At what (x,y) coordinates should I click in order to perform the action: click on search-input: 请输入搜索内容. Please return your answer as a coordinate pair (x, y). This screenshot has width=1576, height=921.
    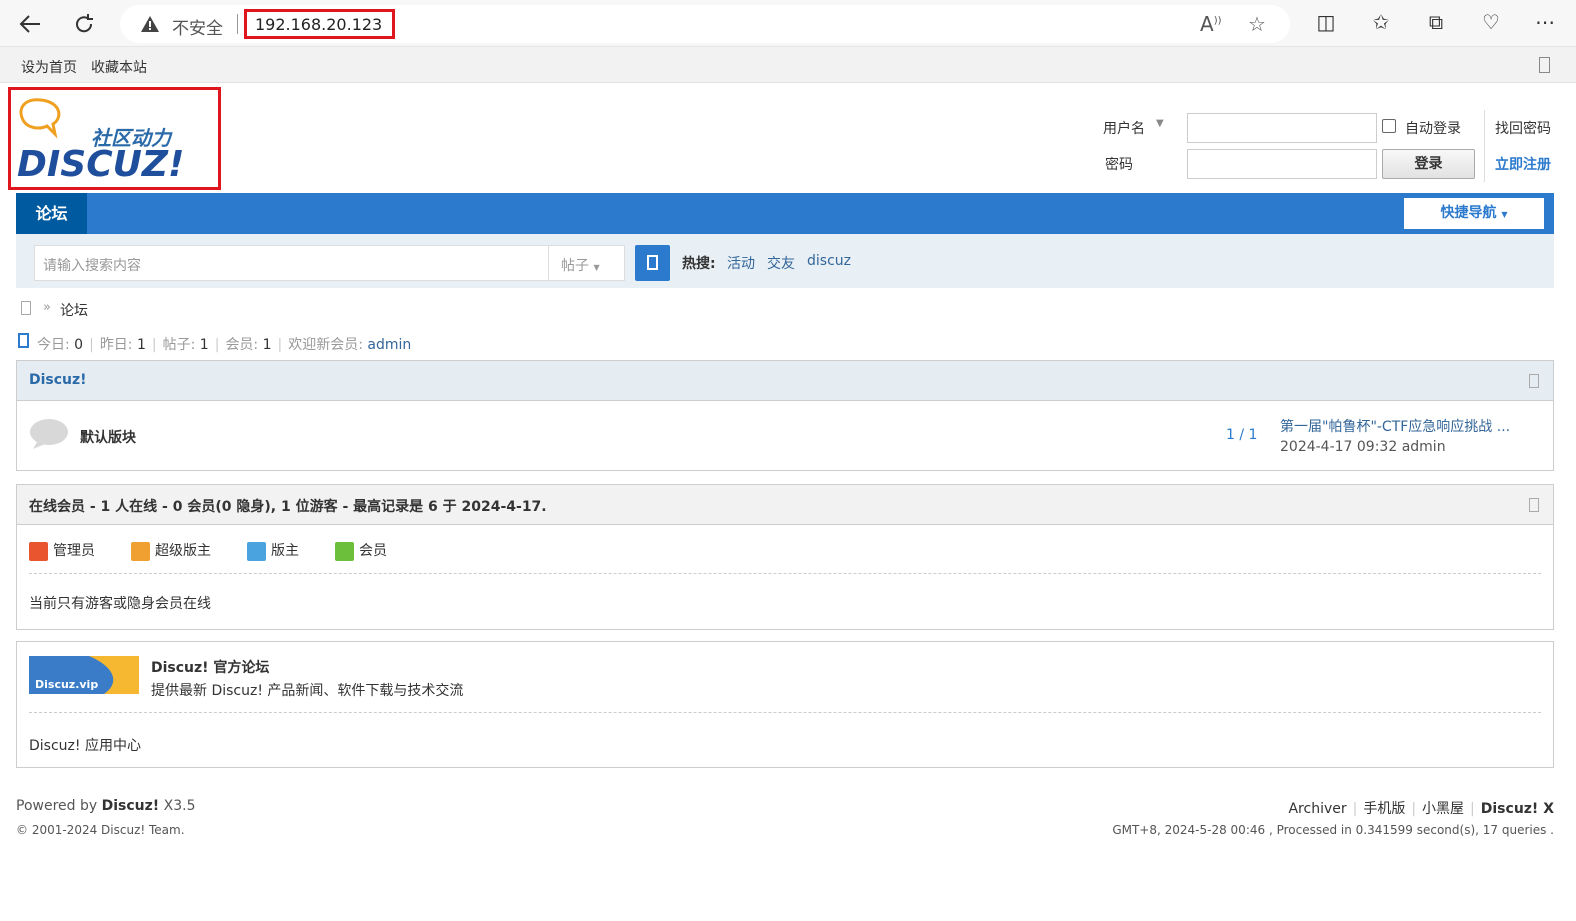
    Looking at the image, I should click on (291, 263).